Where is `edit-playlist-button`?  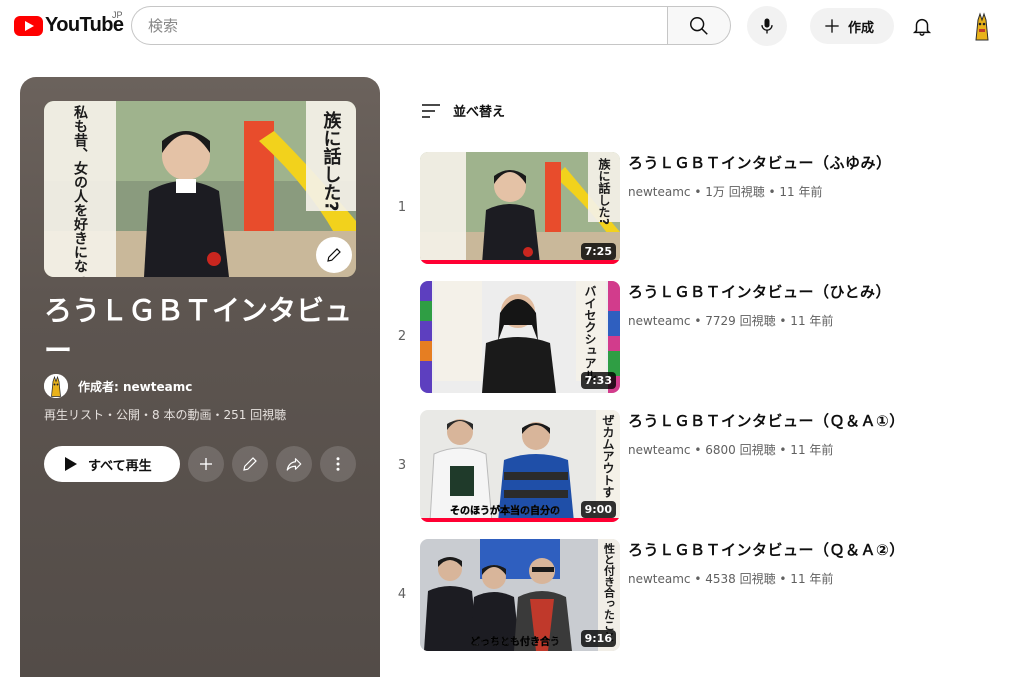
edit-playlist-button is located at coordinates (250, 464).